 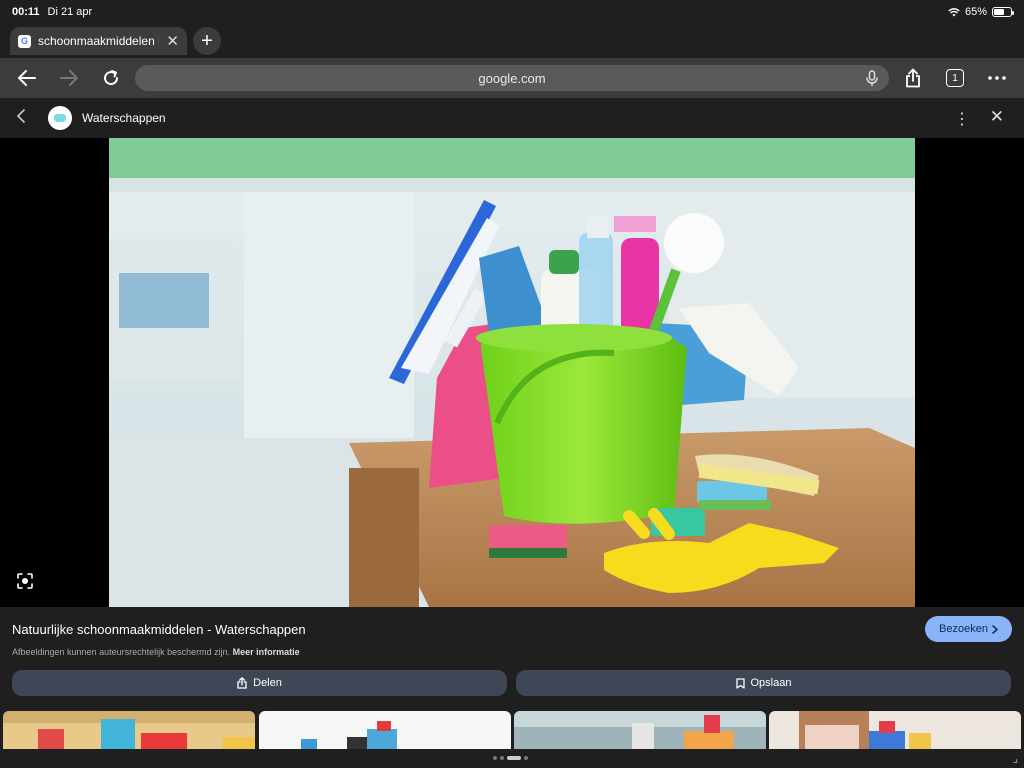 I want to click on more-icon, so click(x=997, y=78).